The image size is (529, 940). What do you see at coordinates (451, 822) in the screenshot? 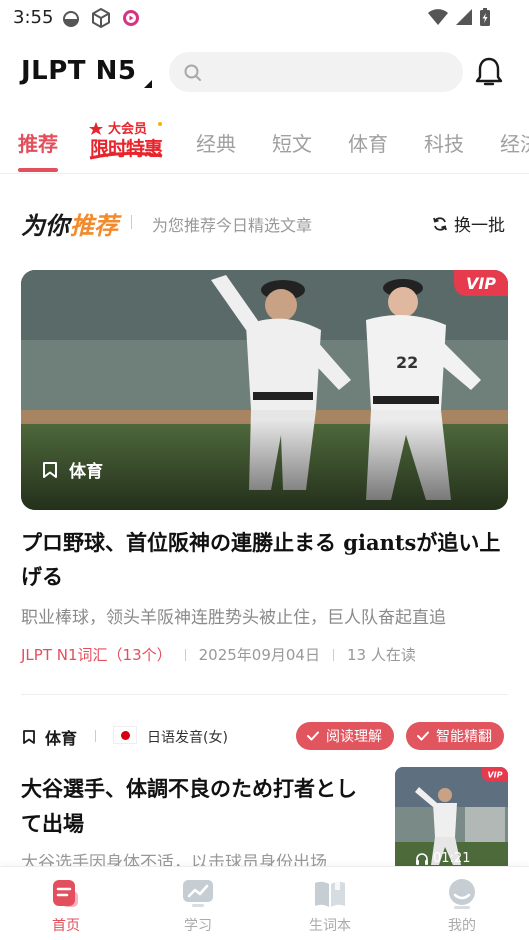
I see `second-article-thumbnail: VIP 01:21` at bounding box center [451, 822].